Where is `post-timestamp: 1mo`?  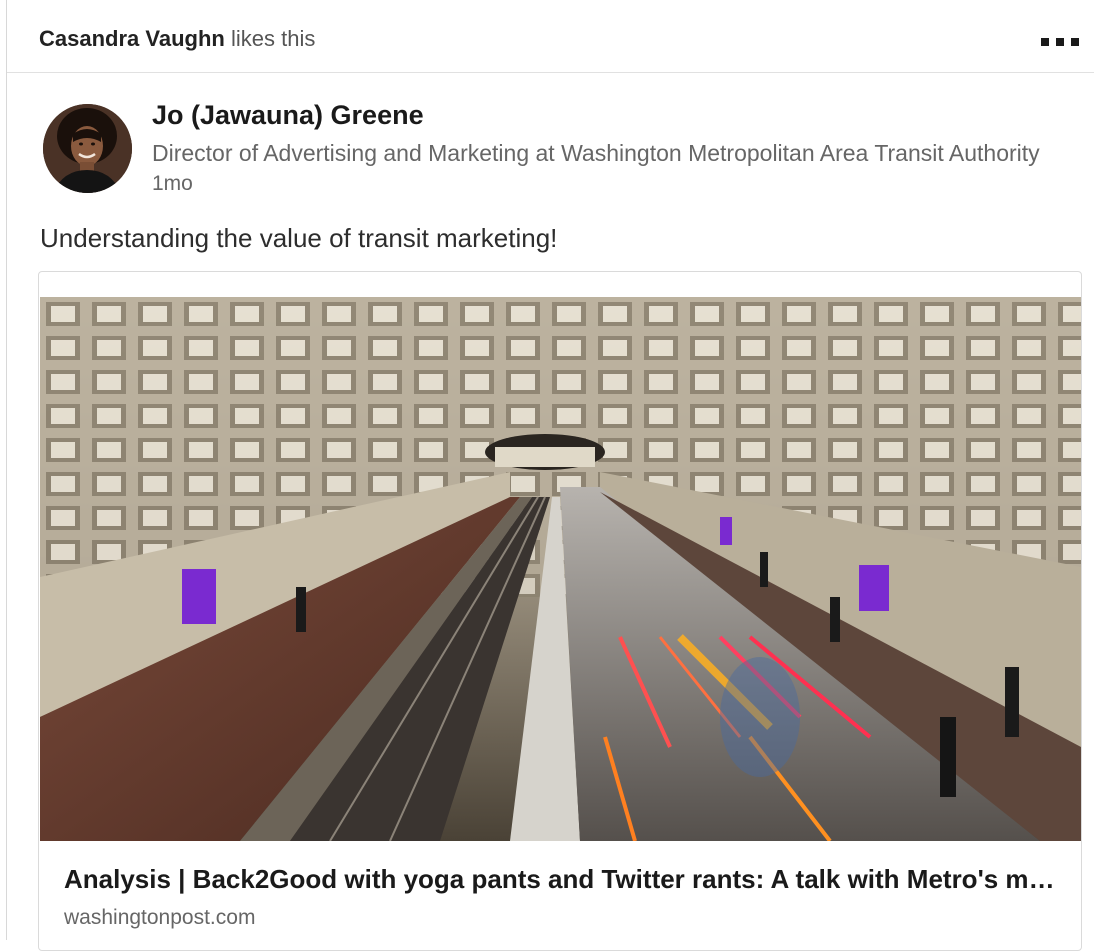 post-timestamp: 1mo is located at coordinates (172, 183).